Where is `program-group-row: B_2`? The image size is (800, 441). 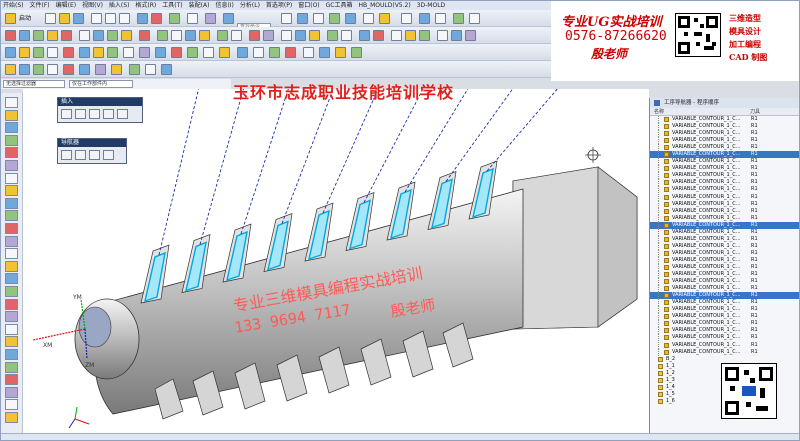 program-group-row: B_2 is located at coordinates (724, 359).